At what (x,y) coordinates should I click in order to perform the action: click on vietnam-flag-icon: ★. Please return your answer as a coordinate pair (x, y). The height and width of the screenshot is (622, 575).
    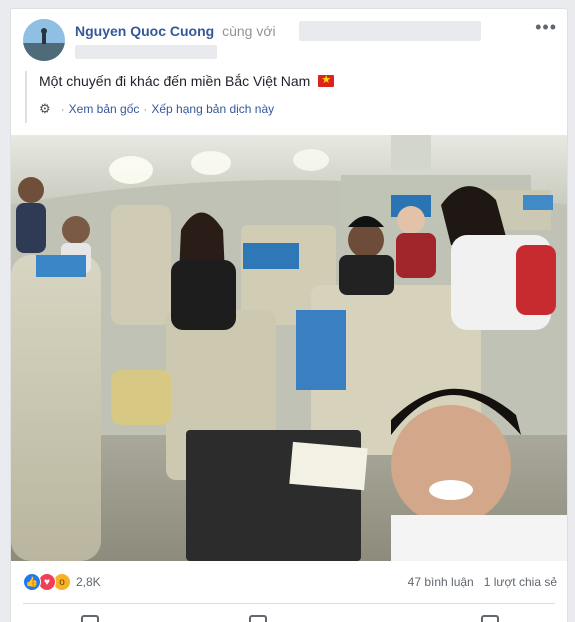
    Looking at the image, I should click on (326, 80).